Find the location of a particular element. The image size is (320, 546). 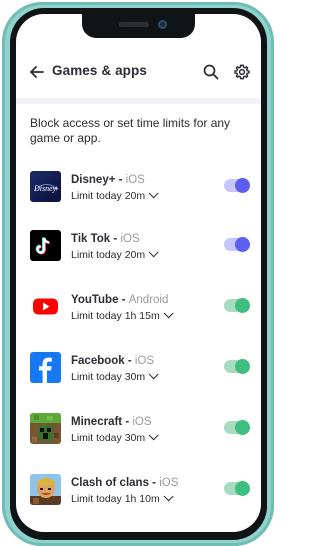

list-item: Tik Tok - iOS Limit today 20m is located at coordinates (138, 254).